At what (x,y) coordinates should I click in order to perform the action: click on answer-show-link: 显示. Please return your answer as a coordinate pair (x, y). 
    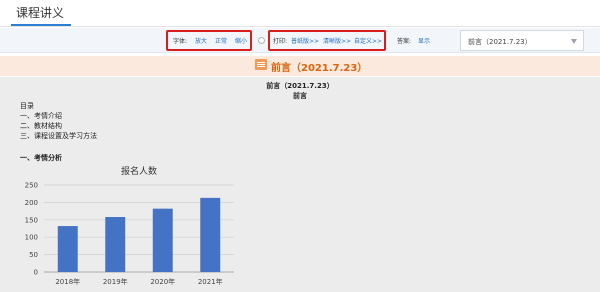
    Looking at the image, I should click on (424, 40).